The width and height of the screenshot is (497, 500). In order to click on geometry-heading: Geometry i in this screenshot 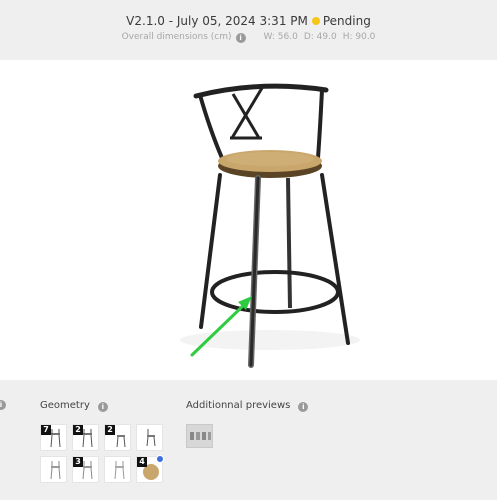, I will do `click(74, 406)`.